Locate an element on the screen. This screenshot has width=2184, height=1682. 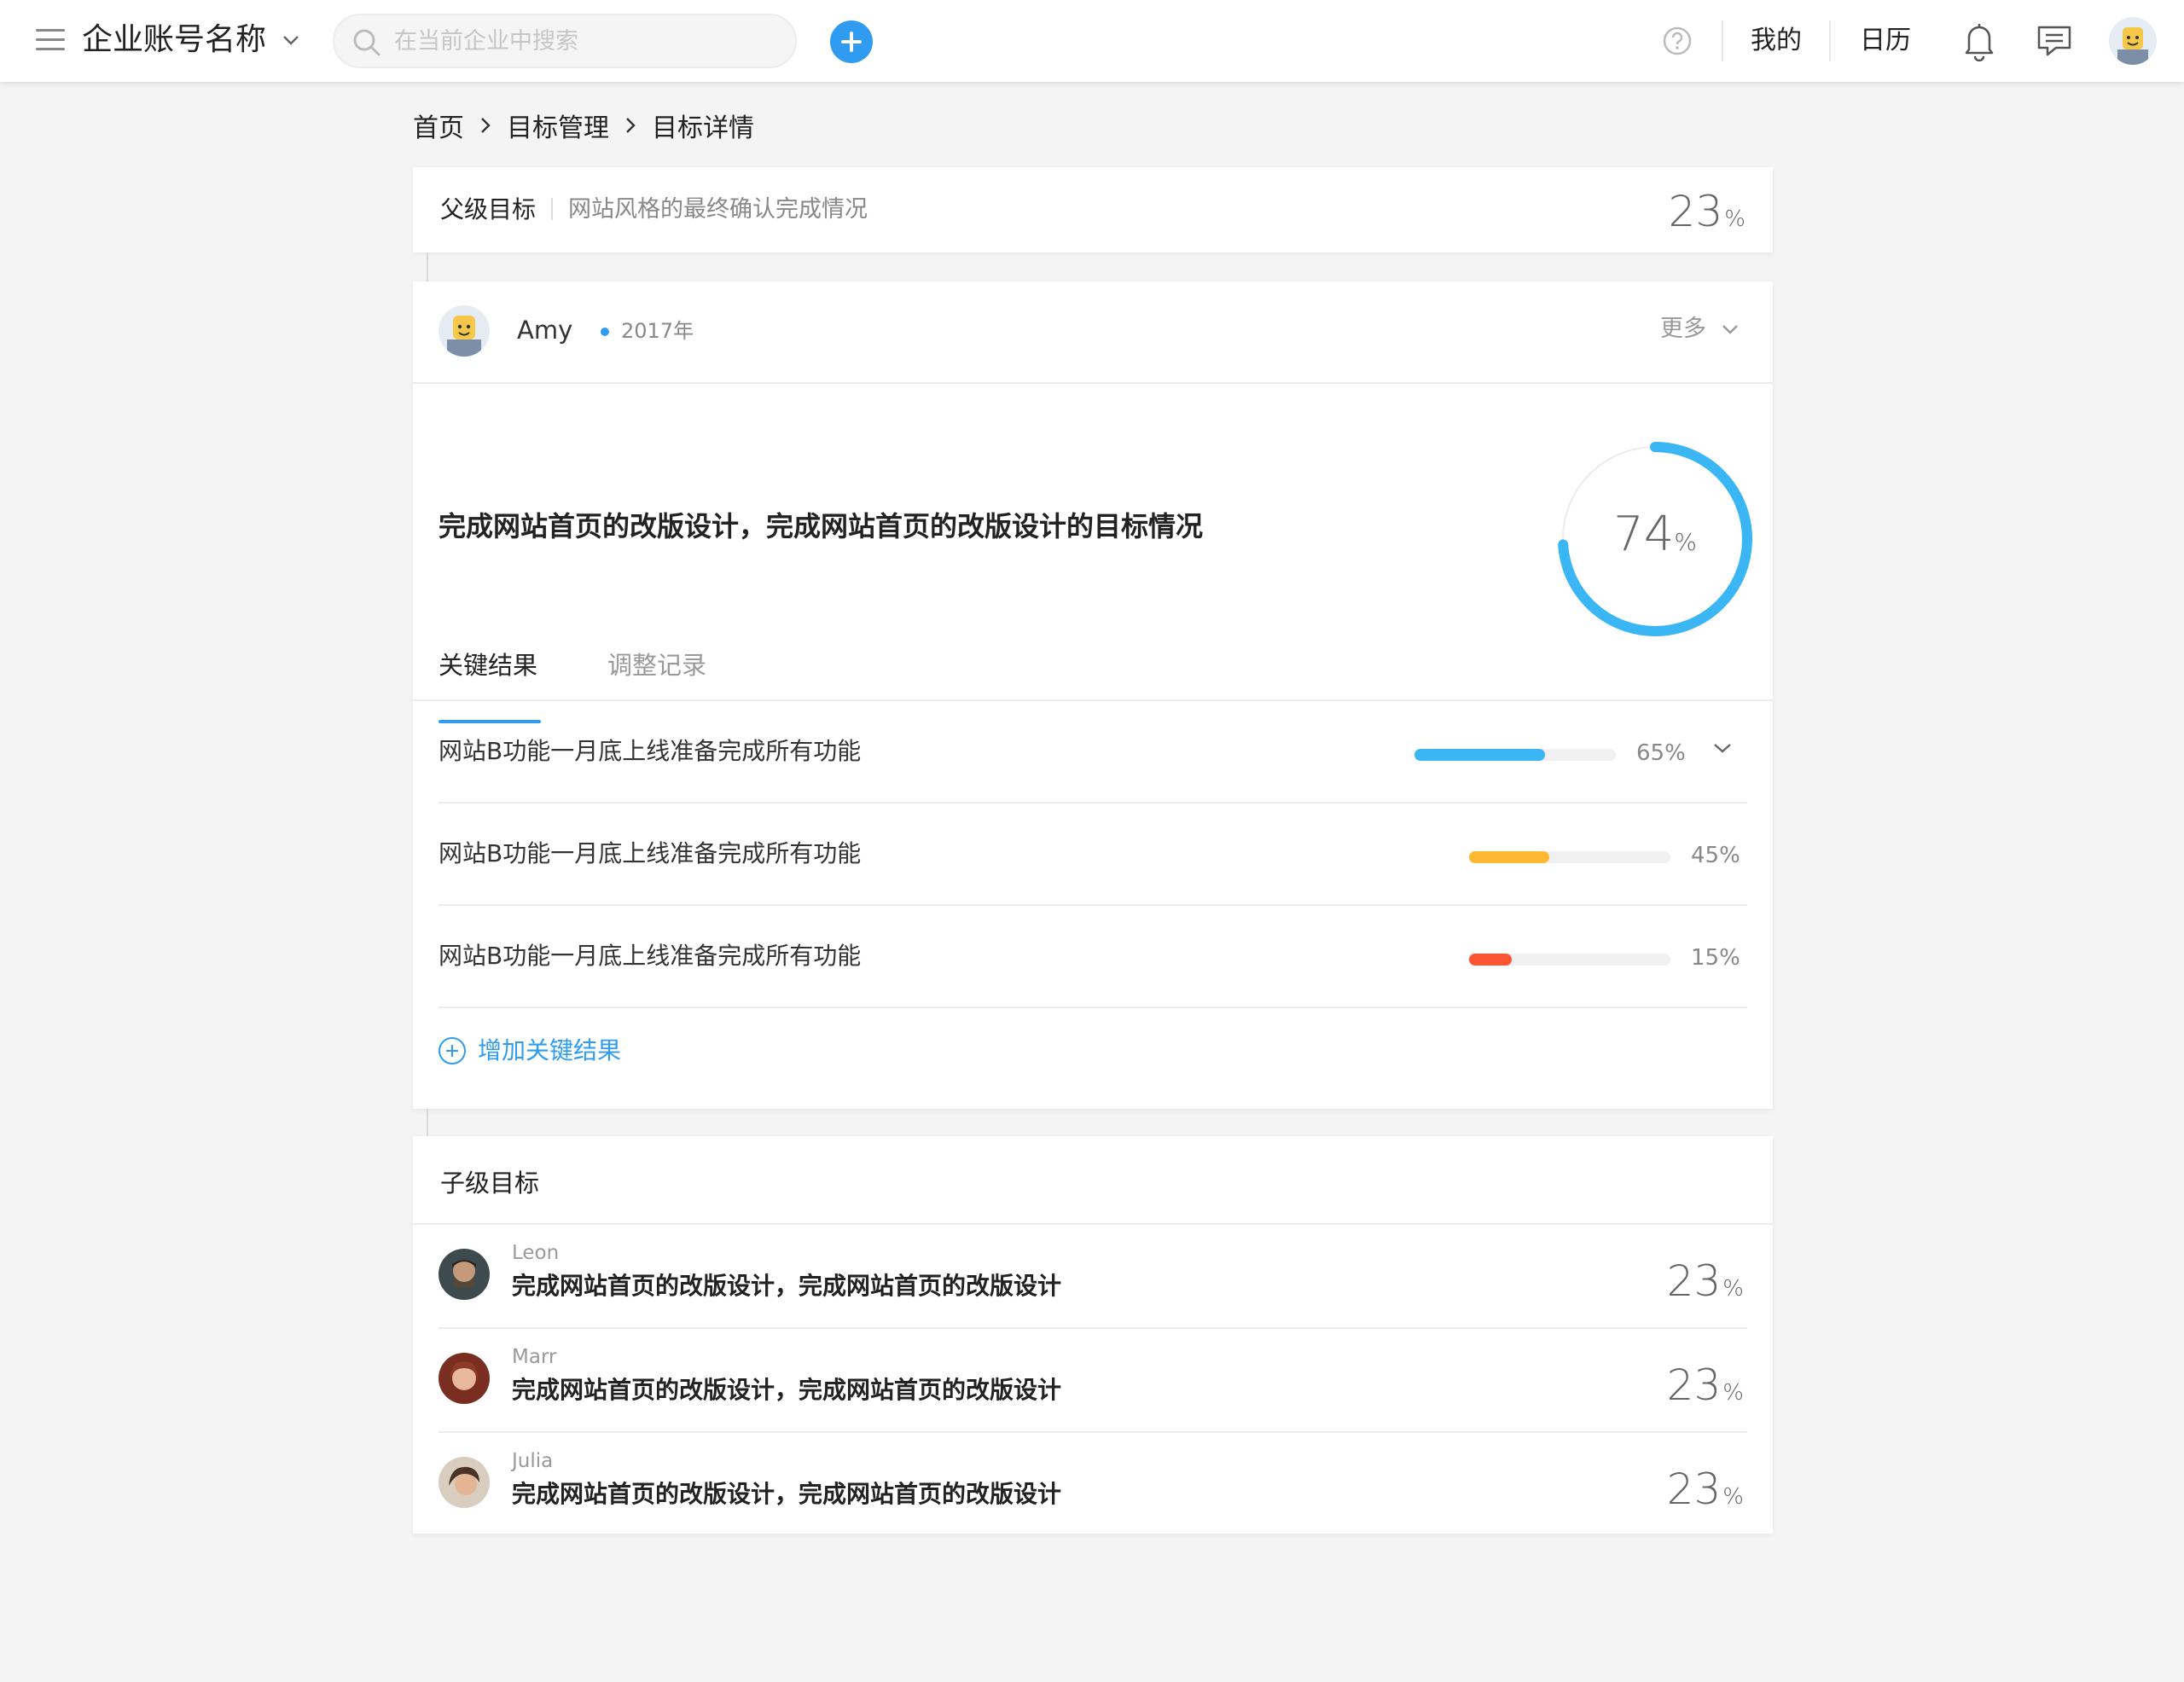
add-key-result-button: 增加关键结果 is located at coordinates (530, 1051).